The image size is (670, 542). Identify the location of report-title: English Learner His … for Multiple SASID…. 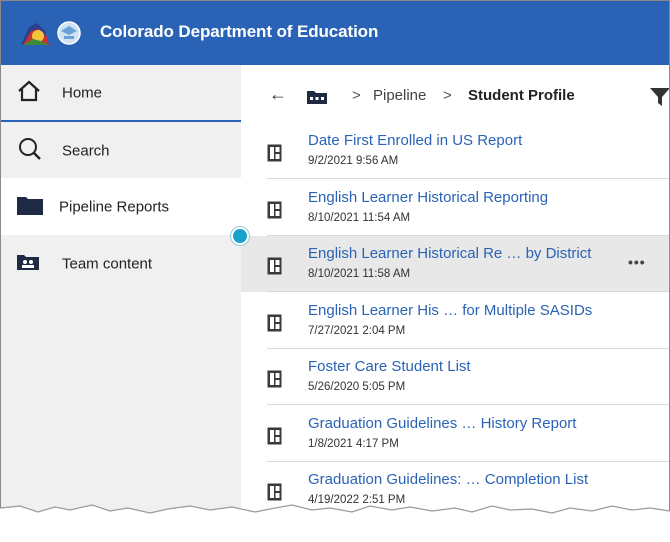
(450, 310).